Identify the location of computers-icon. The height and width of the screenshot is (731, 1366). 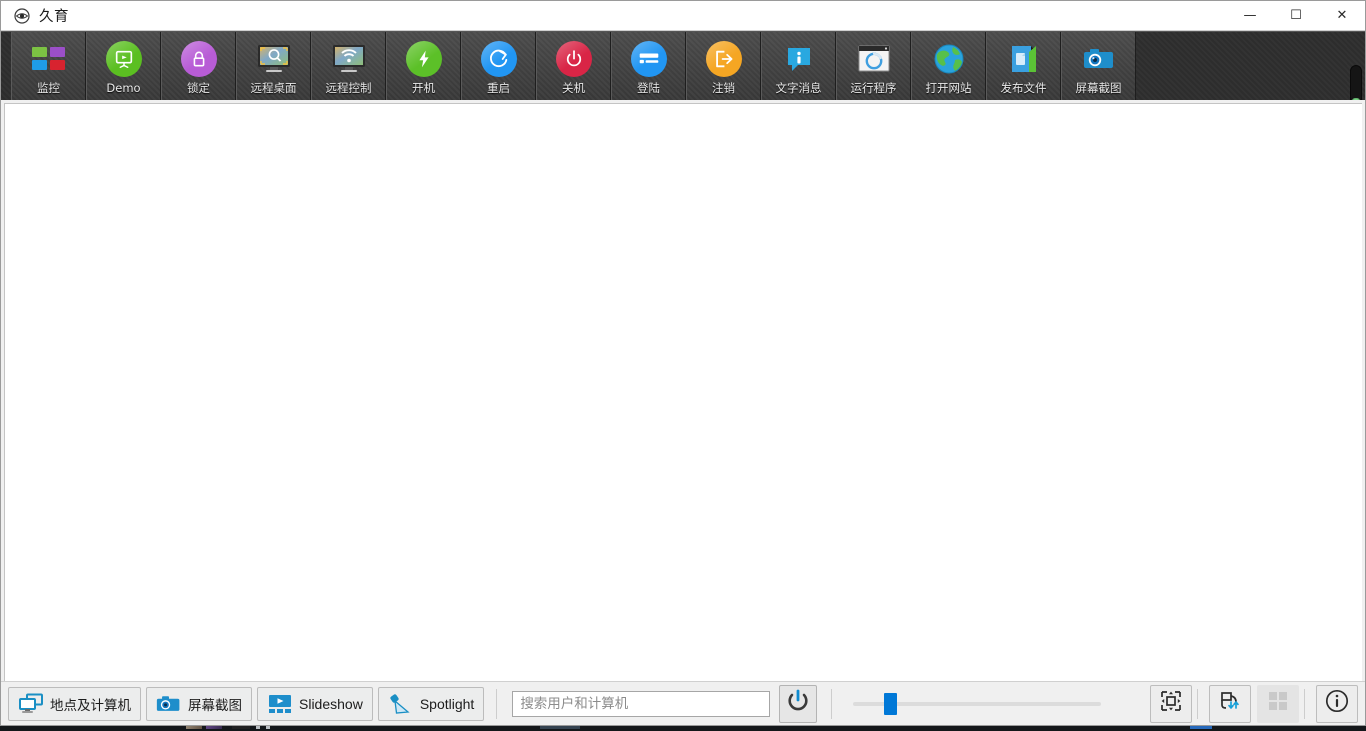
(31, 704).